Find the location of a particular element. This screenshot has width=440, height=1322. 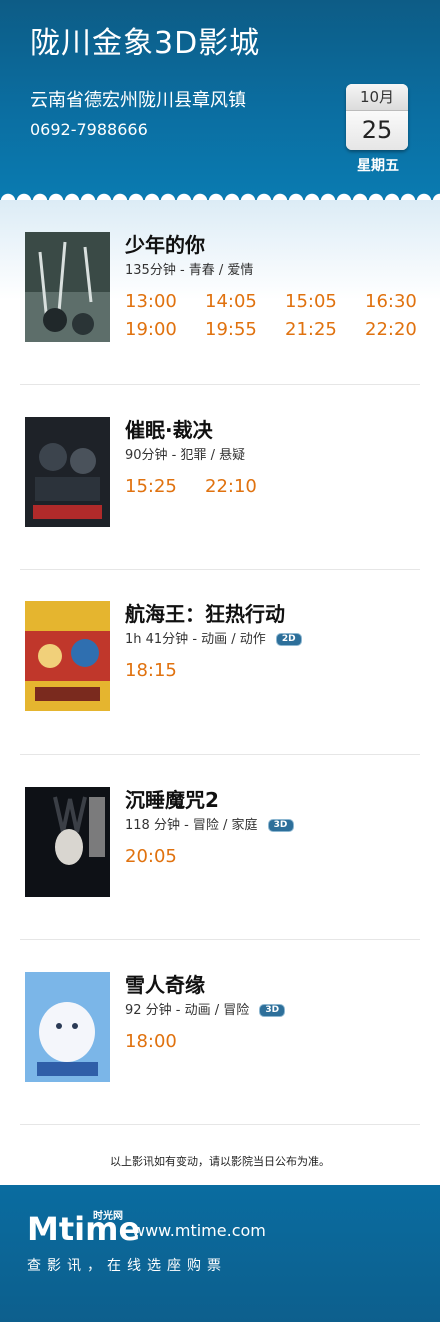

footer-slogan: 查影讯，在线选座购票 is located at coordinates (127, 1266).